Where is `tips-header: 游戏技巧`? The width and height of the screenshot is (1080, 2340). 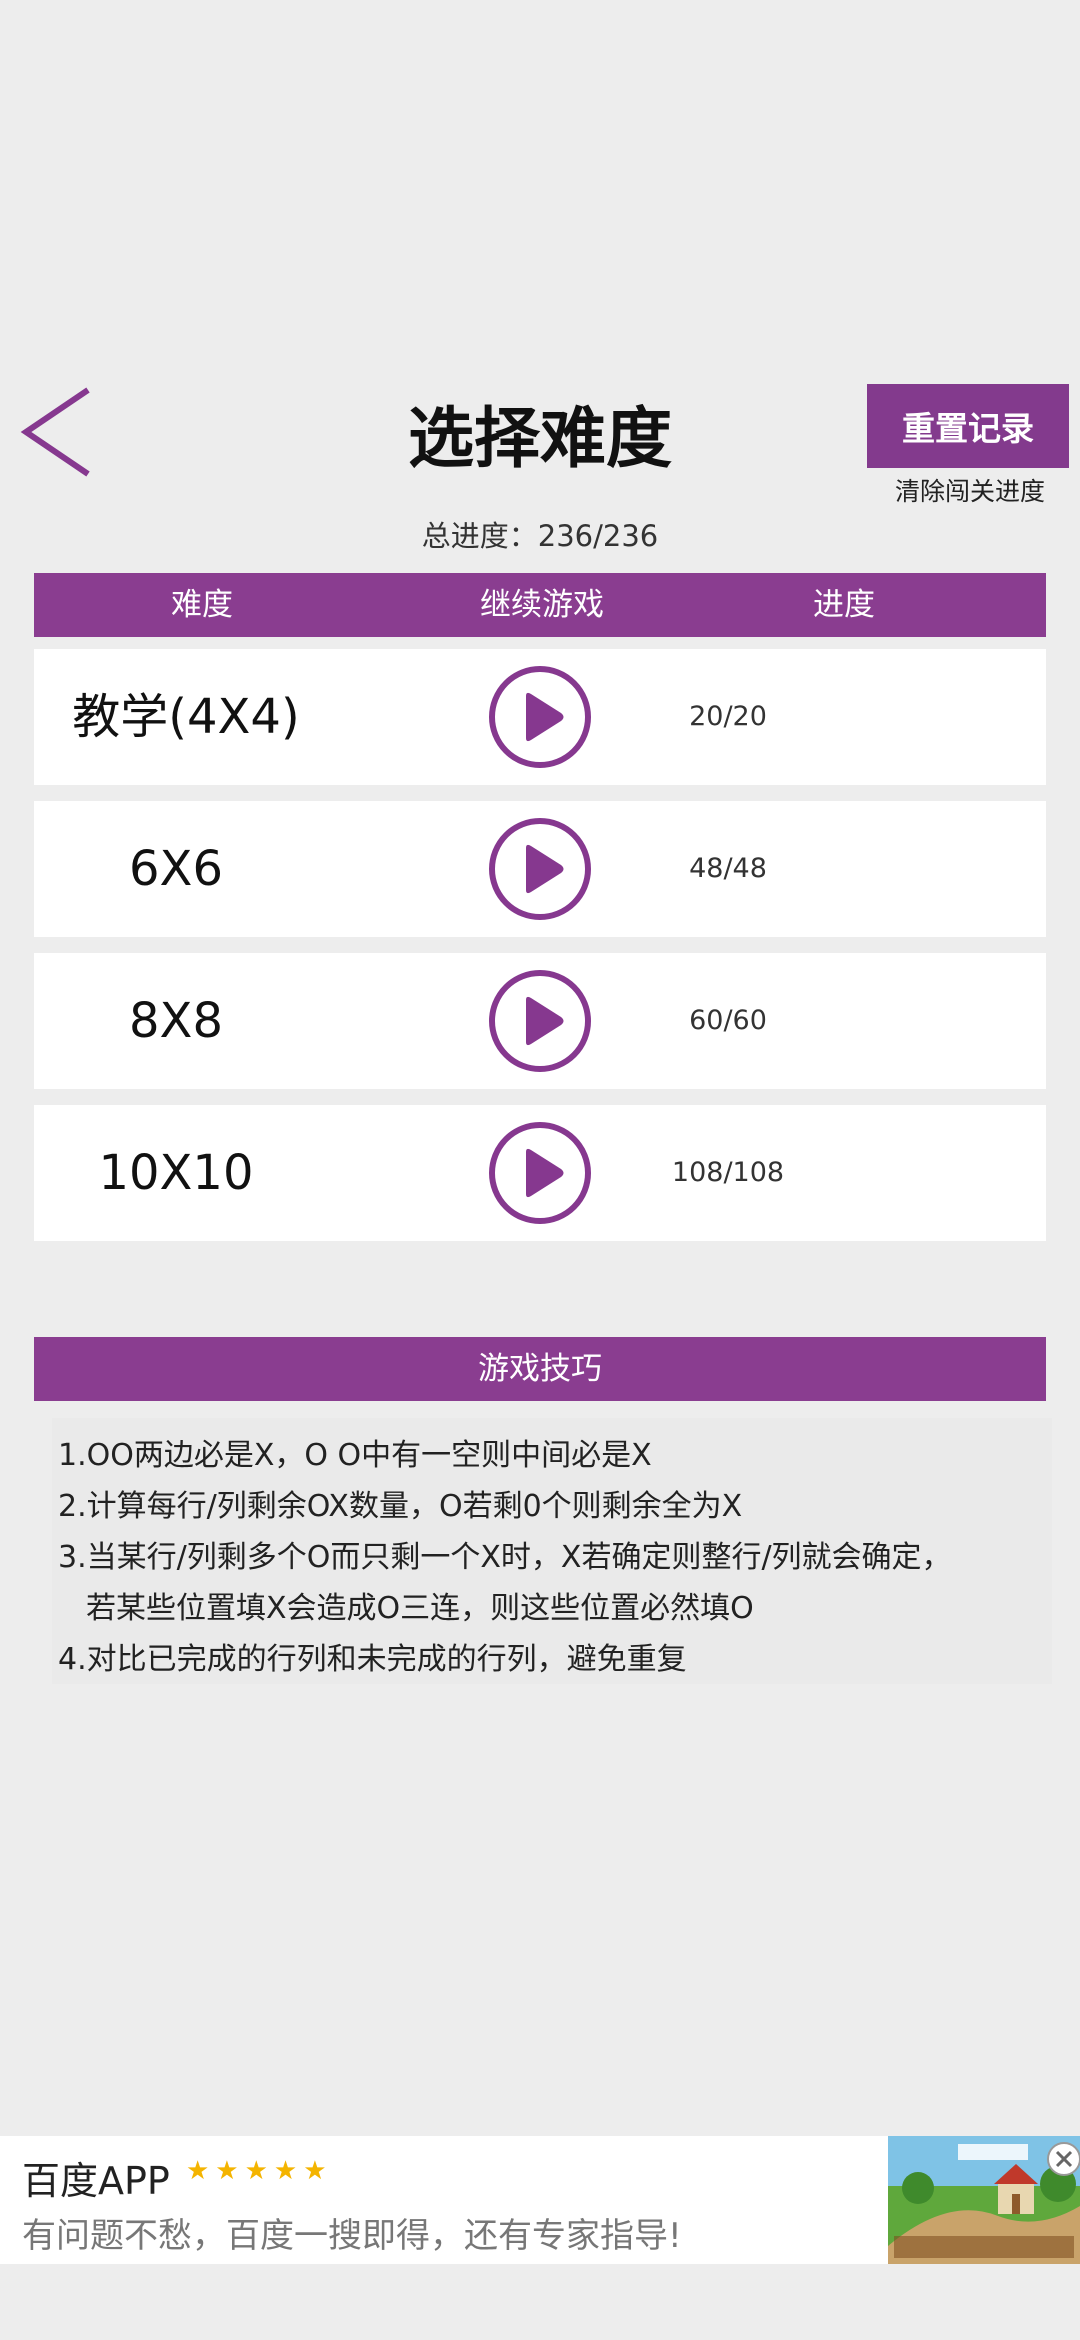
tips-header: 游戏技巧 is located at coordinates (540, 1369).